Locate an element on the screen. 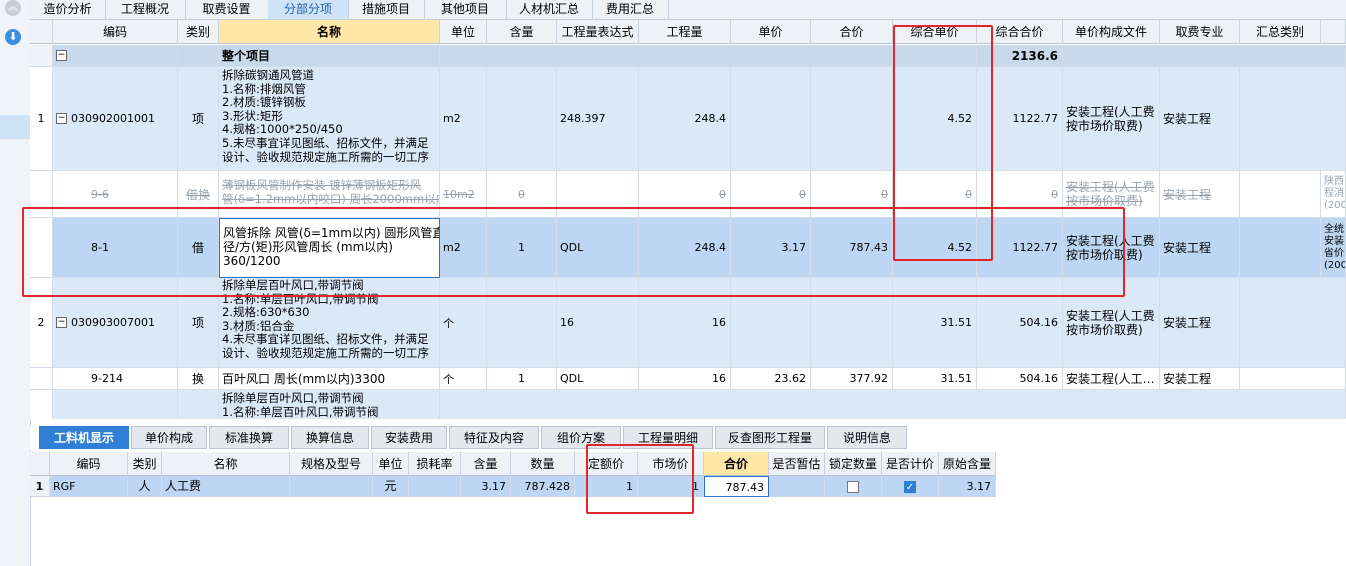 The width and height of the screenshot is (1346, 566). header-summary-type: 汇总类别 is located at coordinates (1280, 32).